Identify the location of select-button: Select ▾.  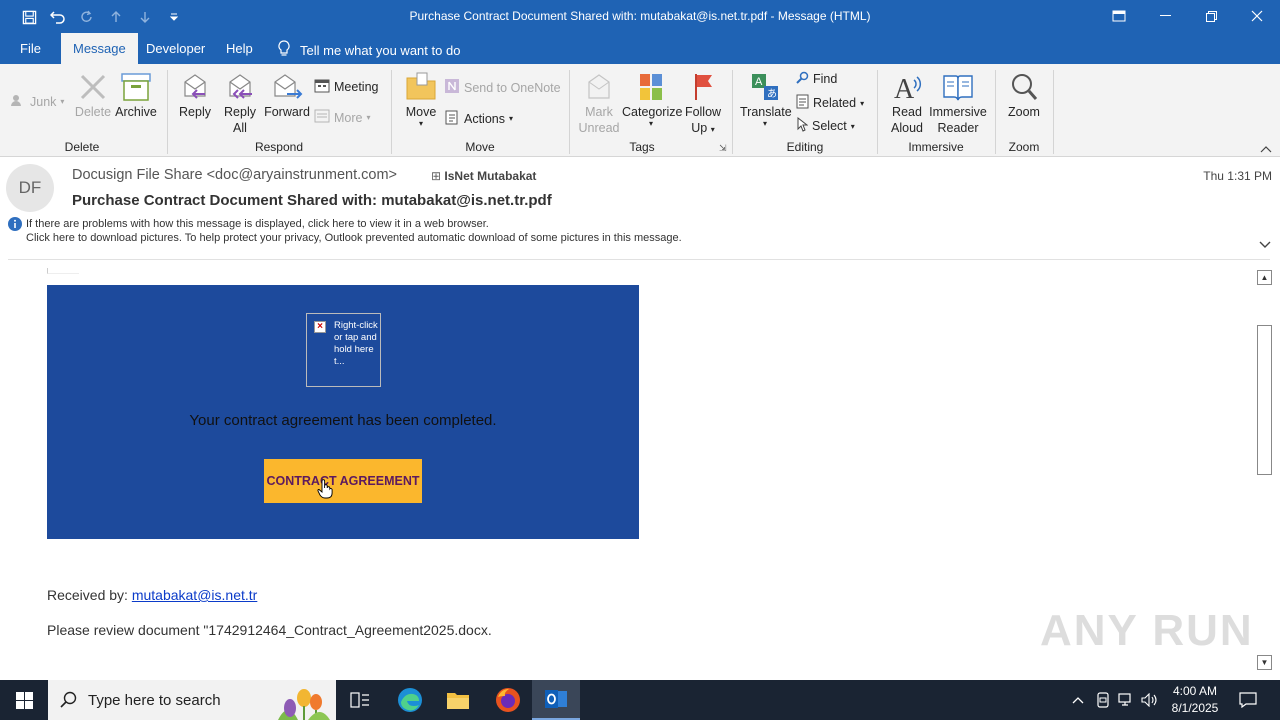
(825, 125).